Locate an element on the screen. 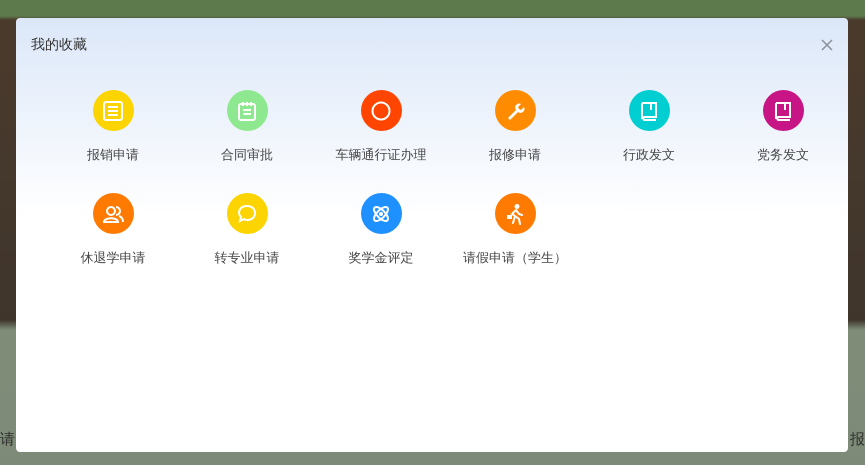  app-label: 转专业申请 is located at coordinates (247, 258).